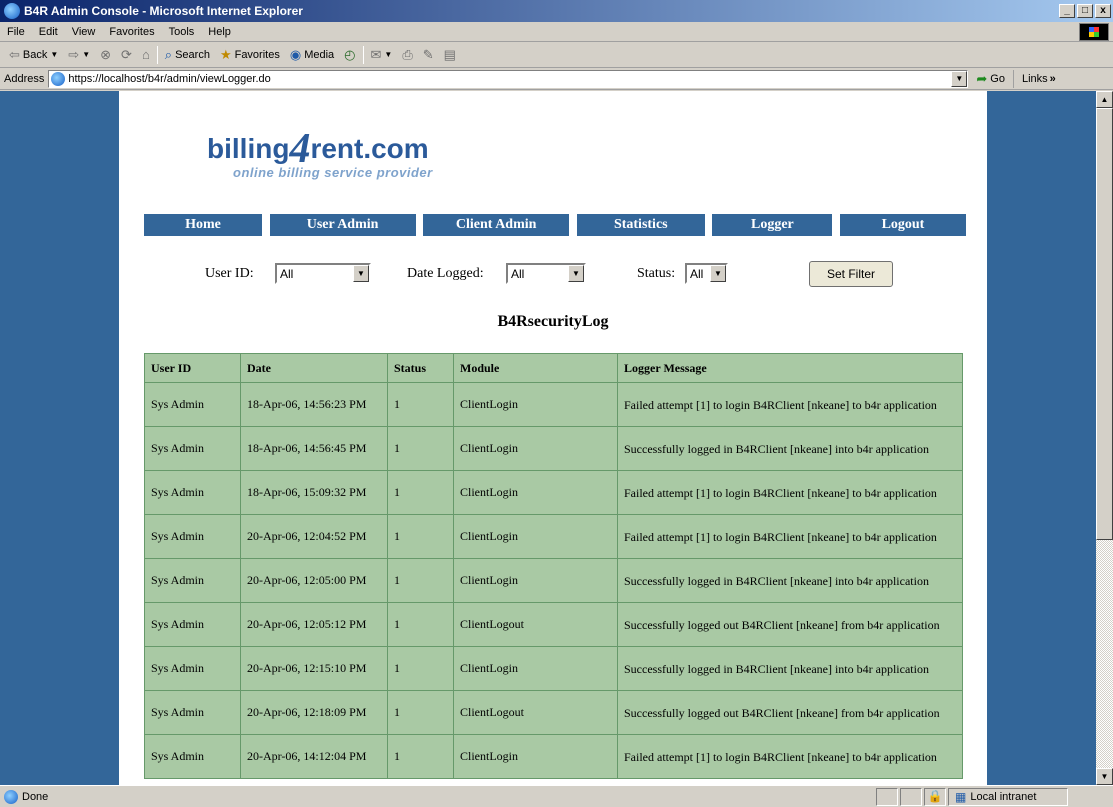 This screenshot has height=807, width=1113. Describe the element at coordinates (546, 273) in the screenshot. I see `date-logged-select: All ▼` at that location.